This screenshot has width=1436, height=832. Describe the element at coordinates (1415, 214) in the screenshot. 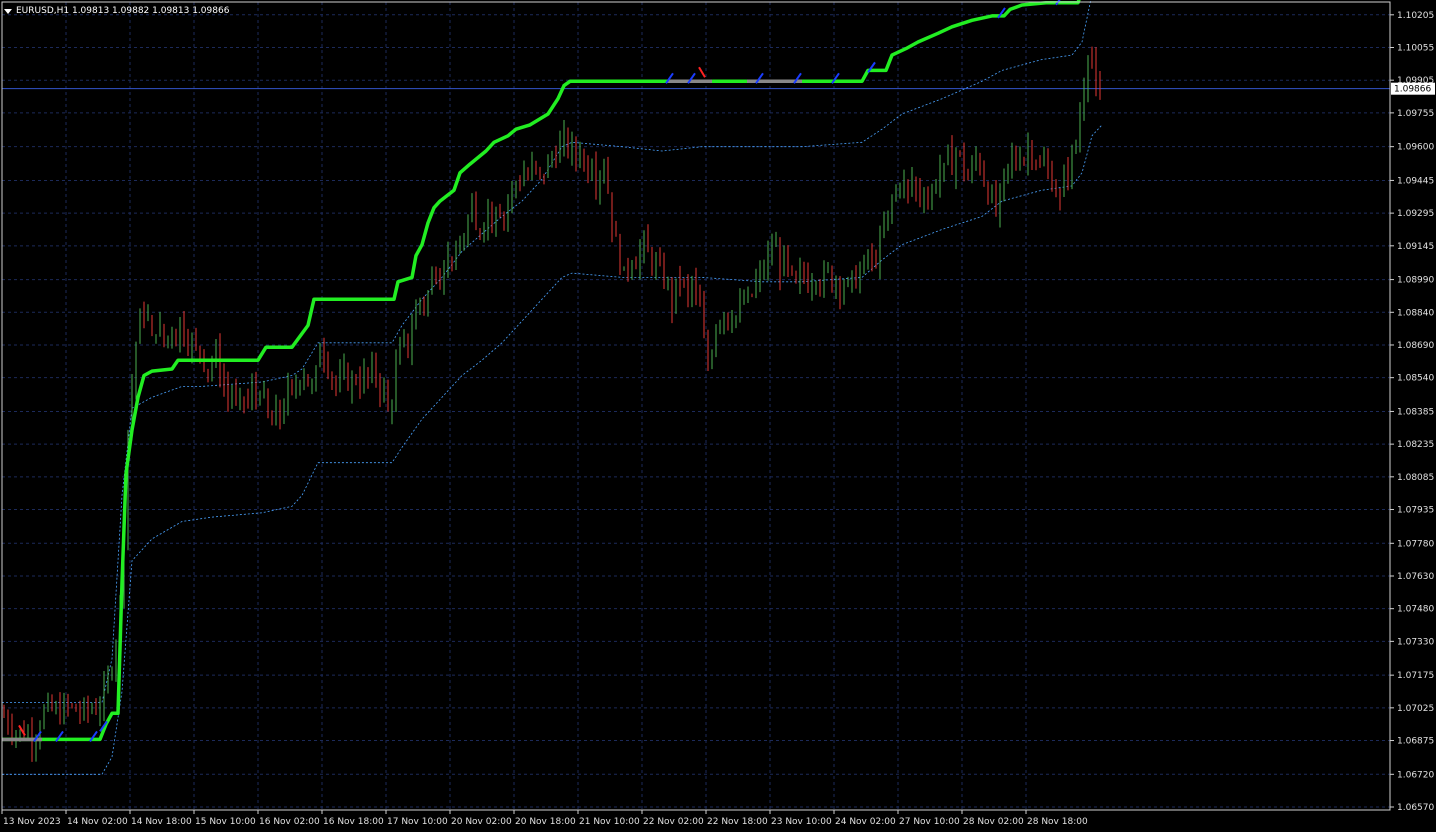

I see `y-tick-label: 1.09295` at that location.